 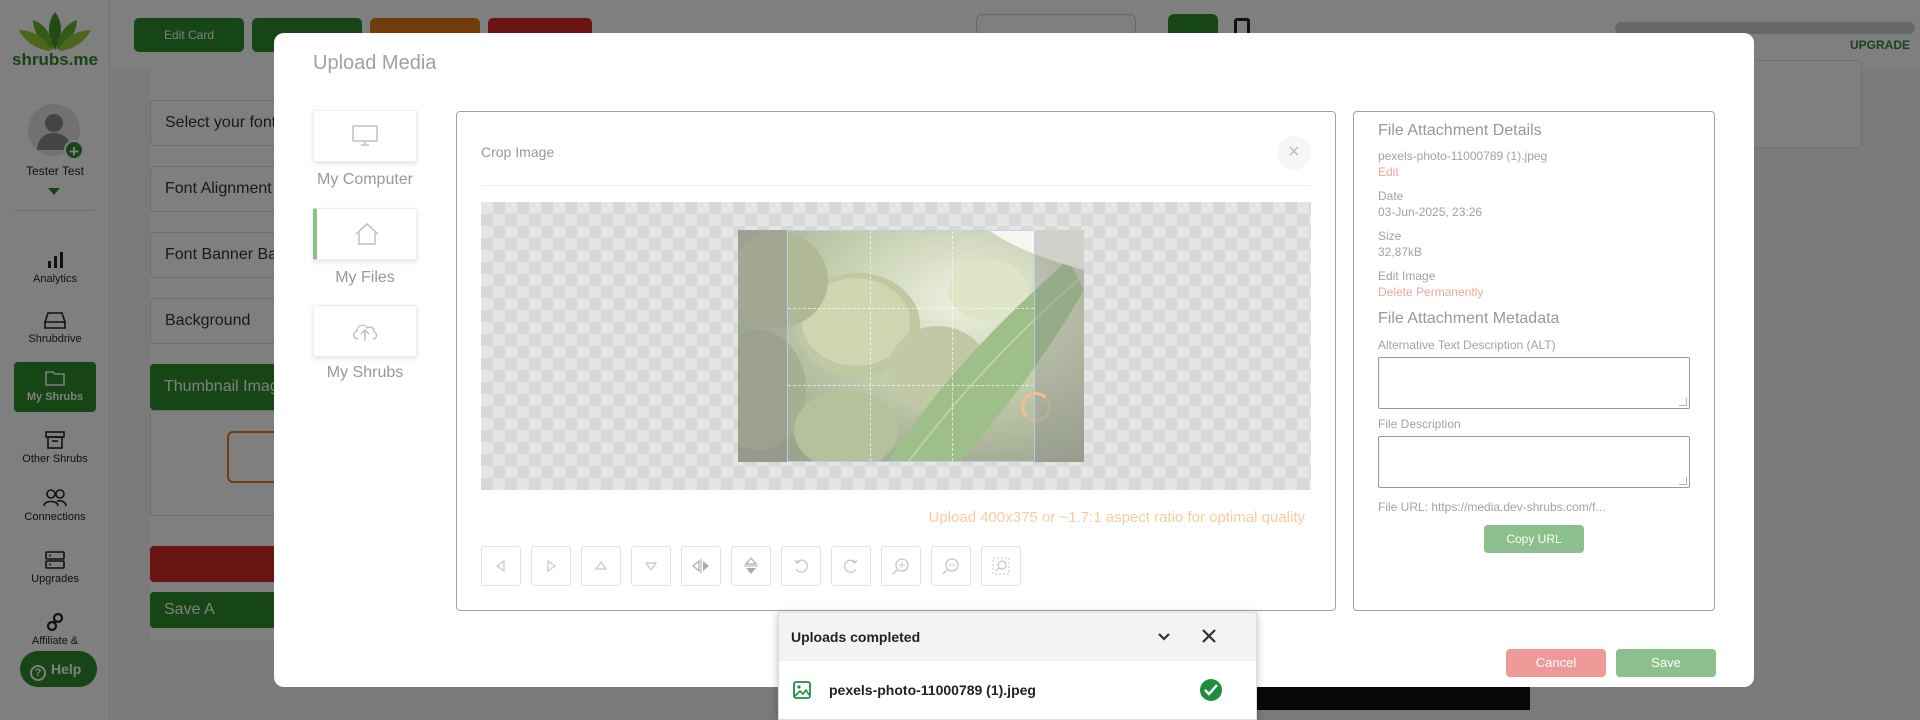 What do you see at coordinates (1211, 690) in the screenshot?
I see `upload-success-icon` at bounding box center [1211, 690].